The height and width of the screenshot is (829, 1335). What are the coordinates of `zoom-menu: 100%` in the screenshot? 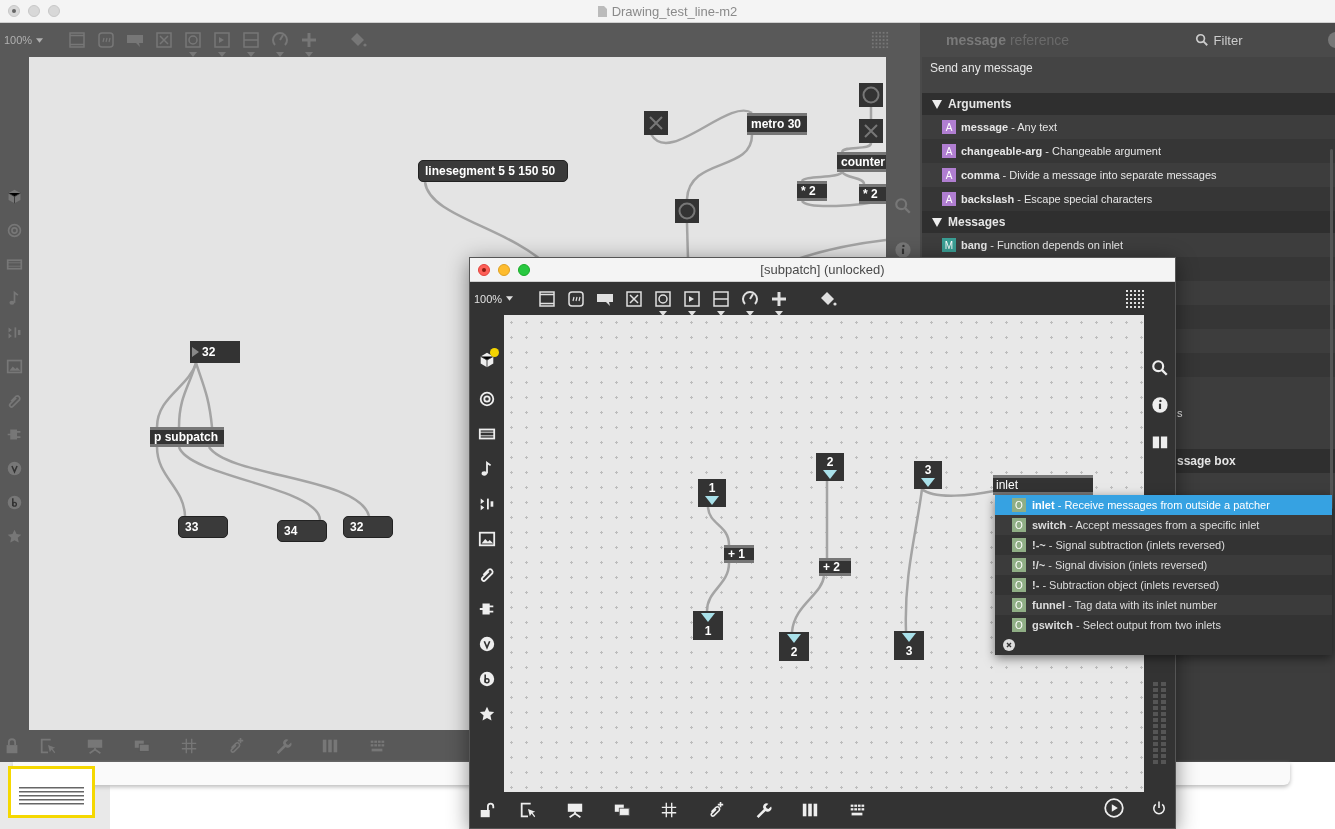 It's located at (501, 298).